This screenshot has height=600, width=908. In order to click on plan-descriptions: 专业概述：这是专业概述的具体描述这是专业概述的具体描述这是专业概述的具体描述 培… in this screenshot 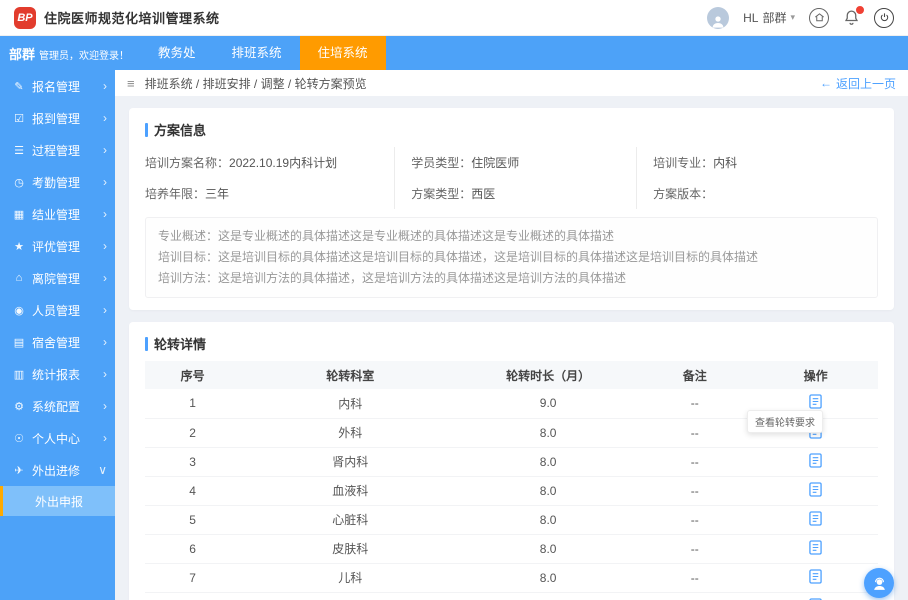, I will do `click(511, 257)`.